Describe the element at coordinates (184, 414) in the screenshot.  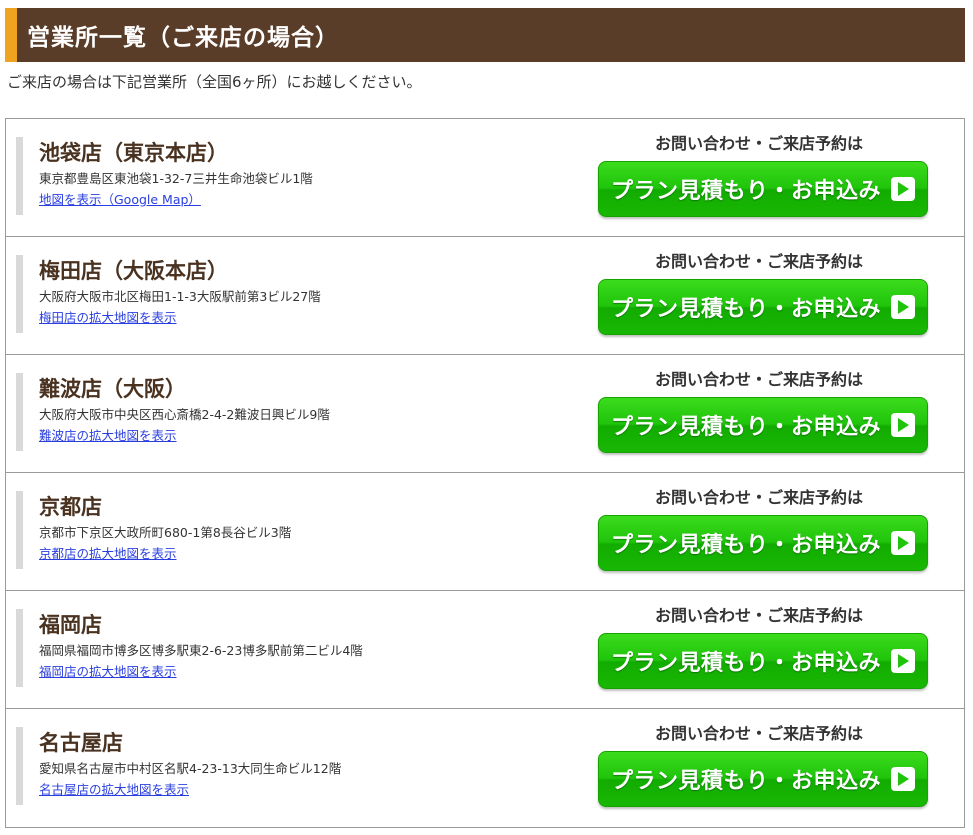
I see `office-address: 大阪府大阪市中央区西心斎橋2-4-2難波日興ビル9階` at that location.